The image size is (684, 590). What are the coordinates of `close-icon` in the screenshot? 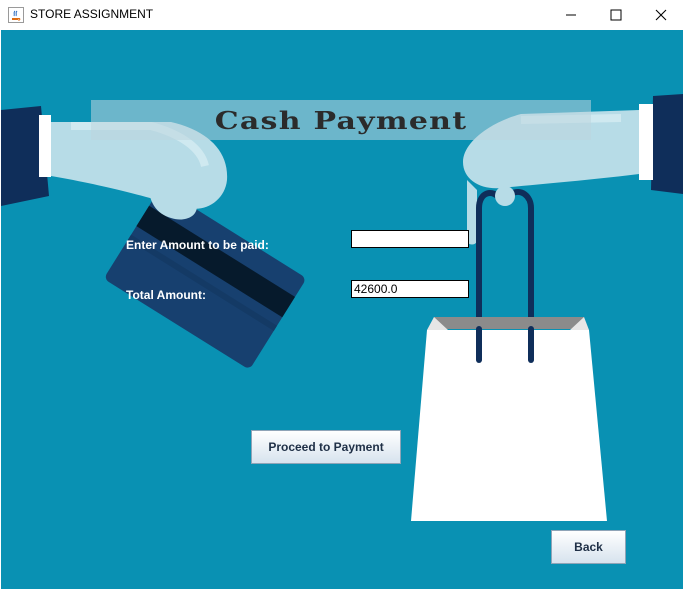 It's located at (661, 15).